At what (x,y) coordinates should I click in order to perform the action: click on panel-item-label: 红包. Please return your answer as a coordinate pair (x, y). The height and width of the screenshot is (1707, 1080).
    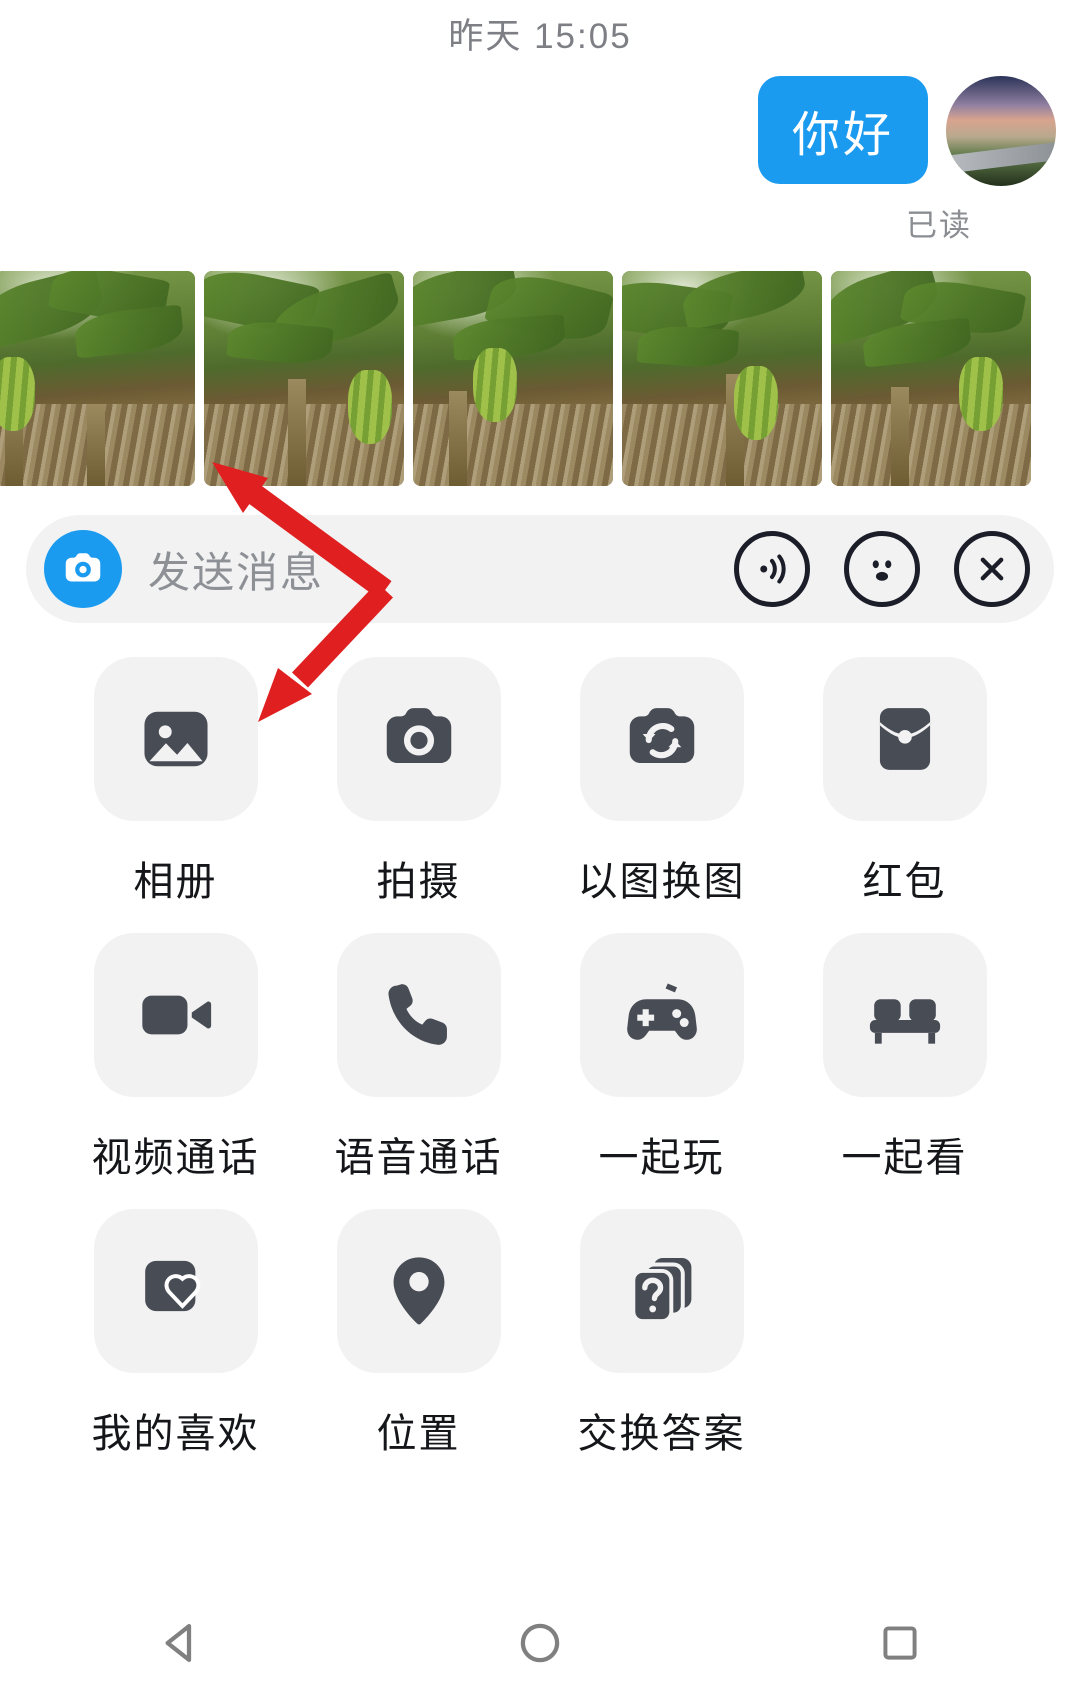
    Looking at the image, I should click on (904, 882).